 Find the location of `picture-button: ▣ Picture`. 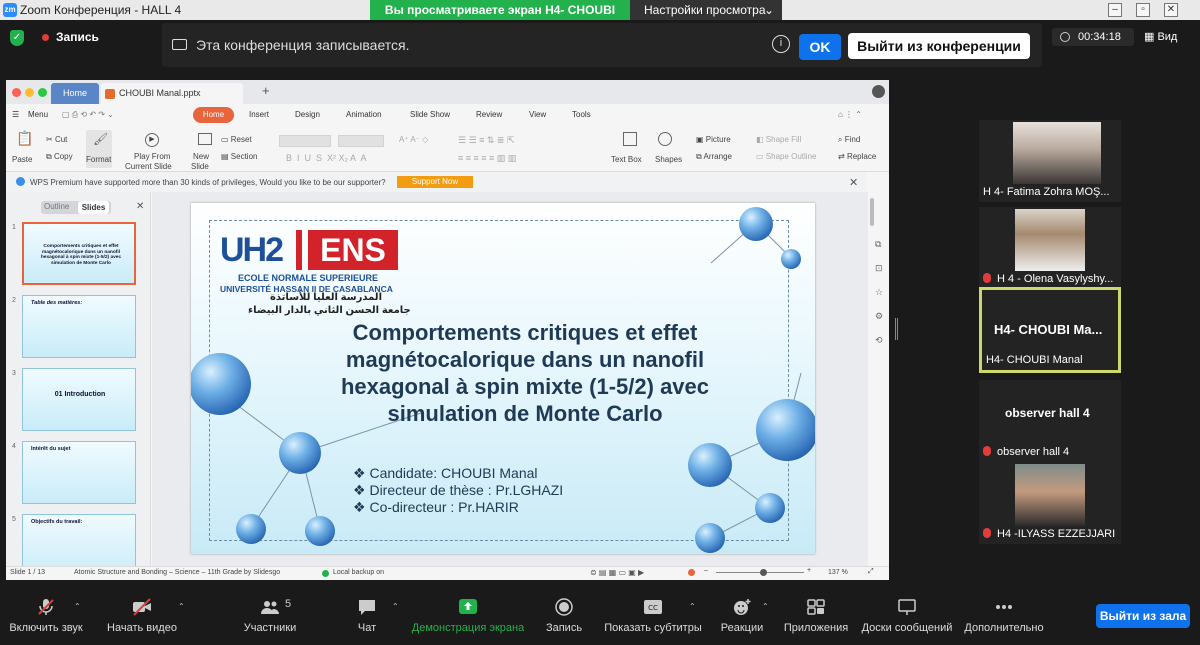

picture-button: ▣ Picture is located at coordinates (713, 139).